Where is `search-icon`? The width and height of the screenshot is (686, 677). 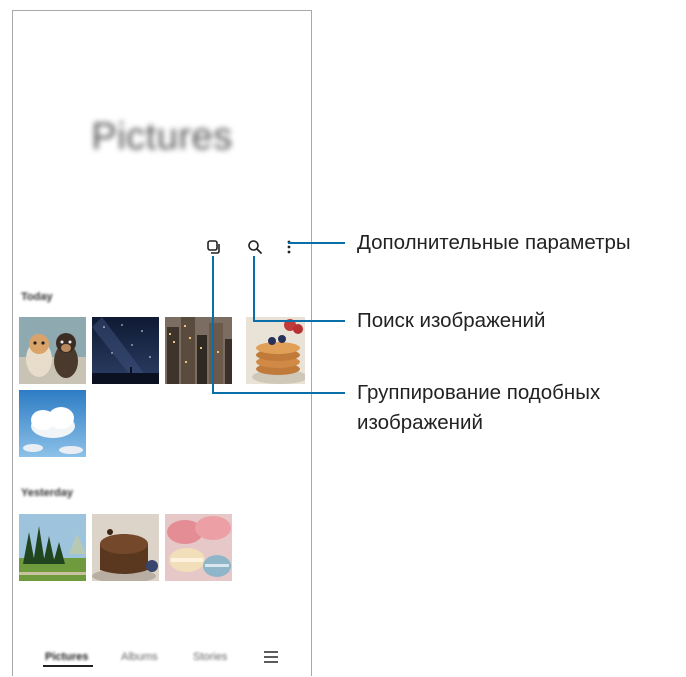 search-icon is located at coordinates (255, 247).